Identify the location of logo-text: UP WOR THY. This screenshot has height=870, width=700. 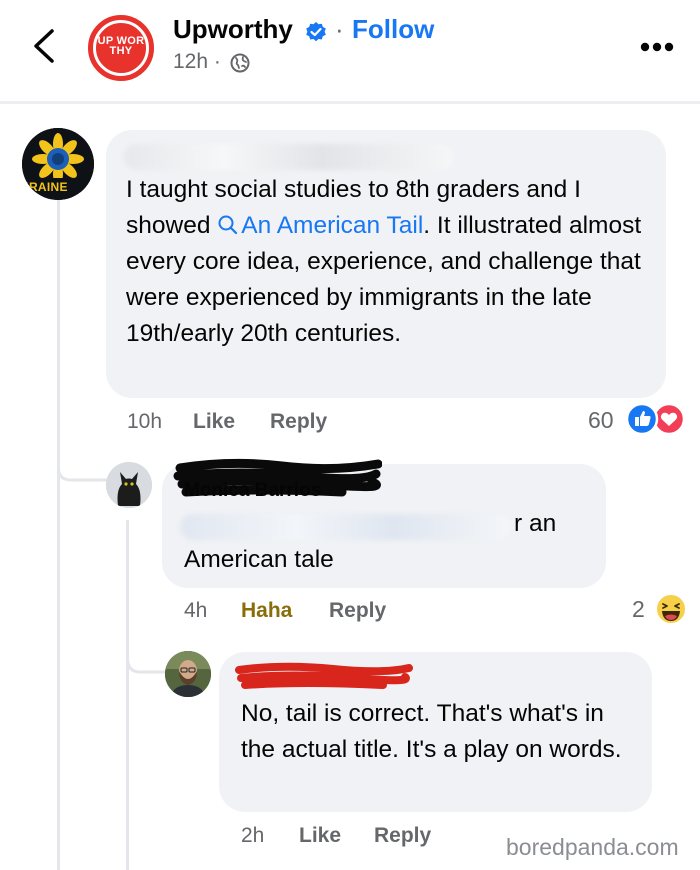
(121, 46).